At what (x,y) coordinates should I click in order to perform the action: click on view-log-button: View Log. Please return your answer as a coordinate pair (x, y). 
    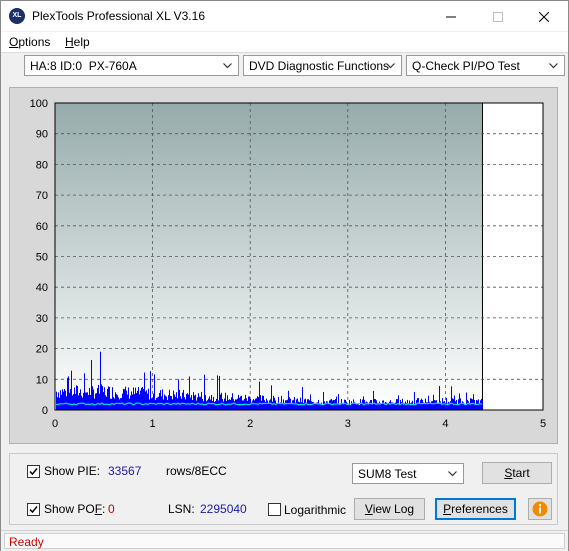
    Looking at the image, I should click on (389, 509).